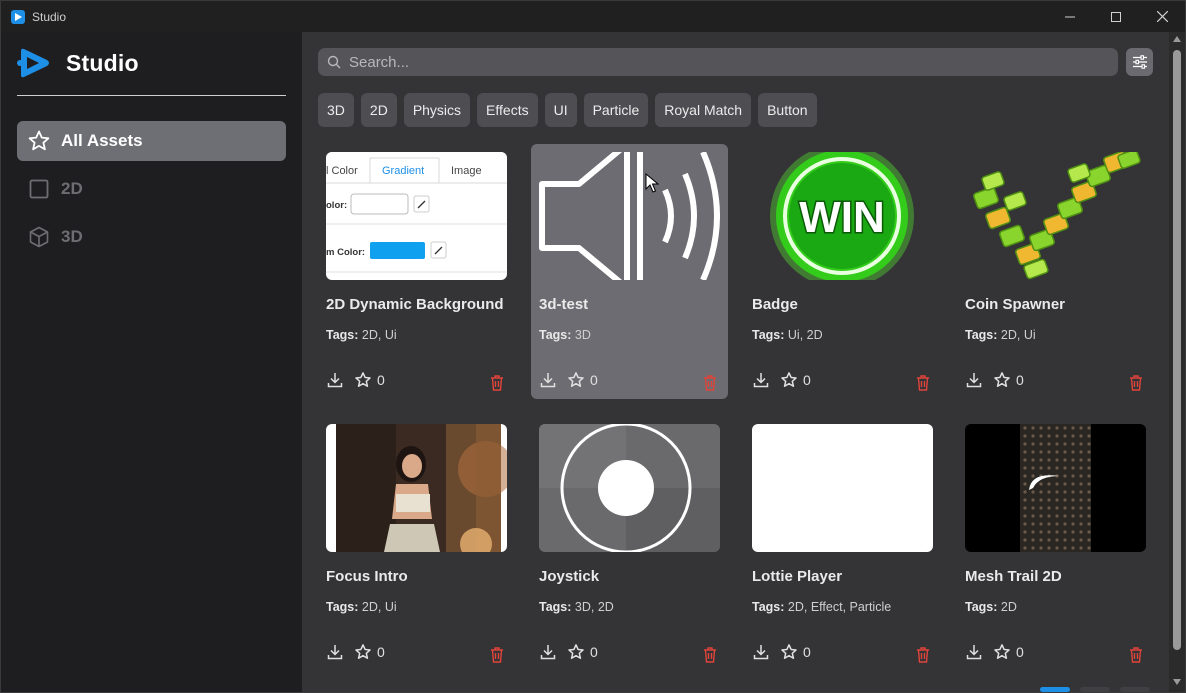  What do you see at coordinates (39, 140) in the screenshot?
I see `star-icon` at bounding box center [39, 140].